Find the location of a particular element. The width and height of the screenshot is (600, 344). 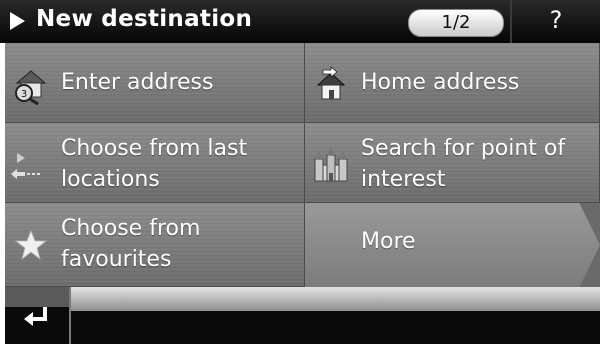

header-bar: New destination 1/2 ? is located at coordinates (300, 21).